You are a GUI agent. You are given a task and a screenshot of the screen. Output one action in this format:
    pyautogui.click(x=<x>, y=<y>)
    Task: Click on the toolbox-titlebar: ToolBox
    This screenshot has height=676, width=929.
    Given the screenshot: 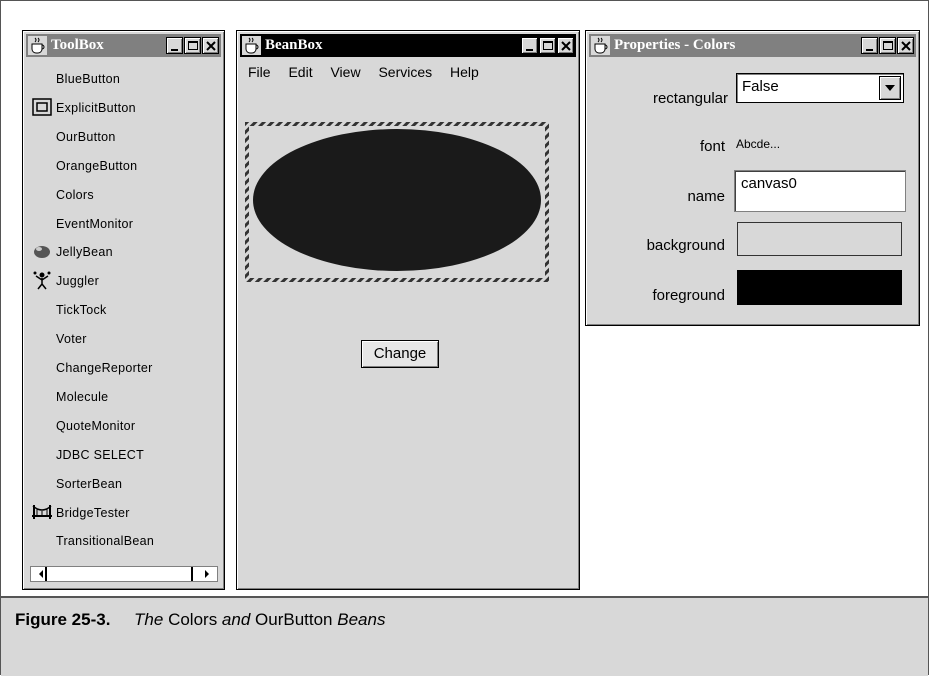 What is the action you would take?
    pyautogui.click(x=123, y=45)
    